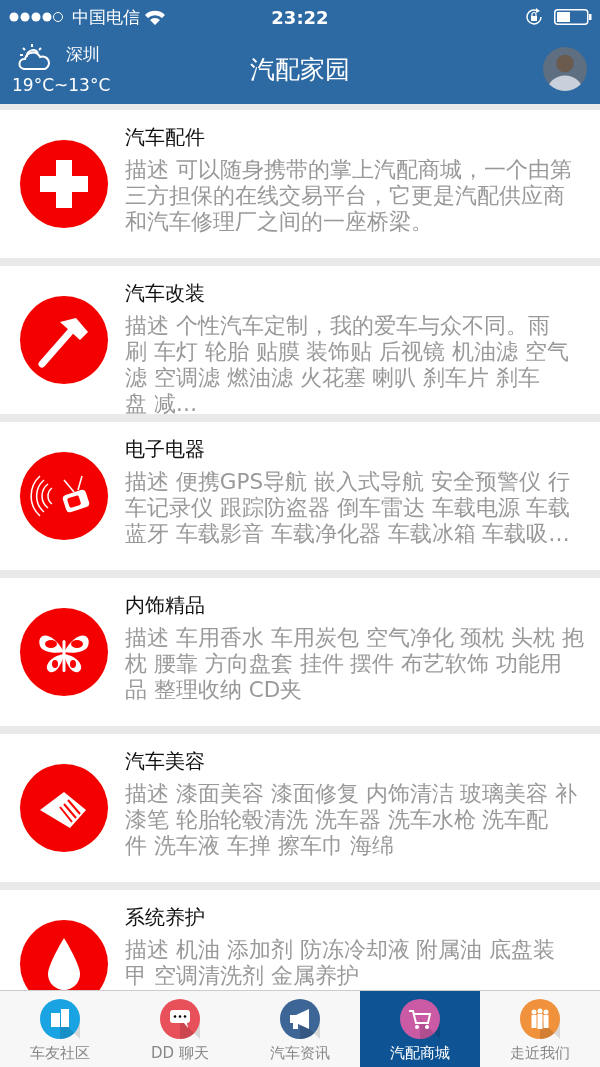 The width and height of the screenshot is (600, 1067). Describe the element at coordinates (349, 196) in the screenshot. I see `category-description: 描述 可以随身携带的掌上汽配商城，一个由第三方担保的在线交易平台，它更是汽配供应商和汽车修理厂之间的一座桥梁。` at that location.